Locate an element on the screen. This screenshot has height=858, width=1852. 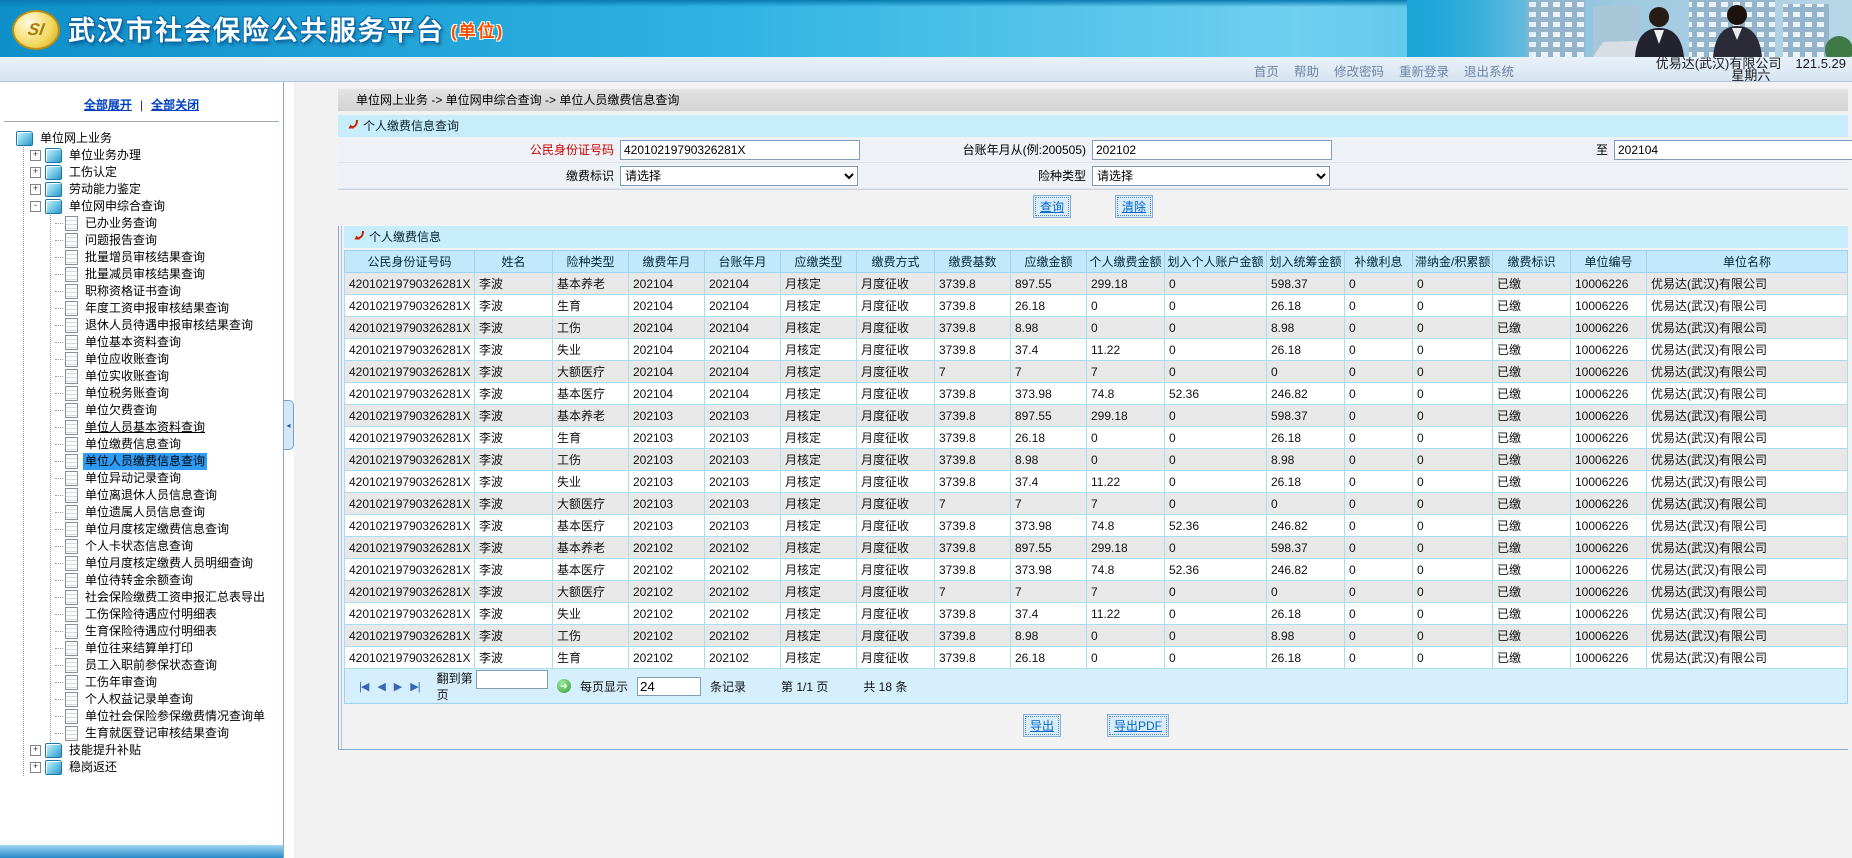
last-page-icon: ▶| is located at coordinates (415, 686).